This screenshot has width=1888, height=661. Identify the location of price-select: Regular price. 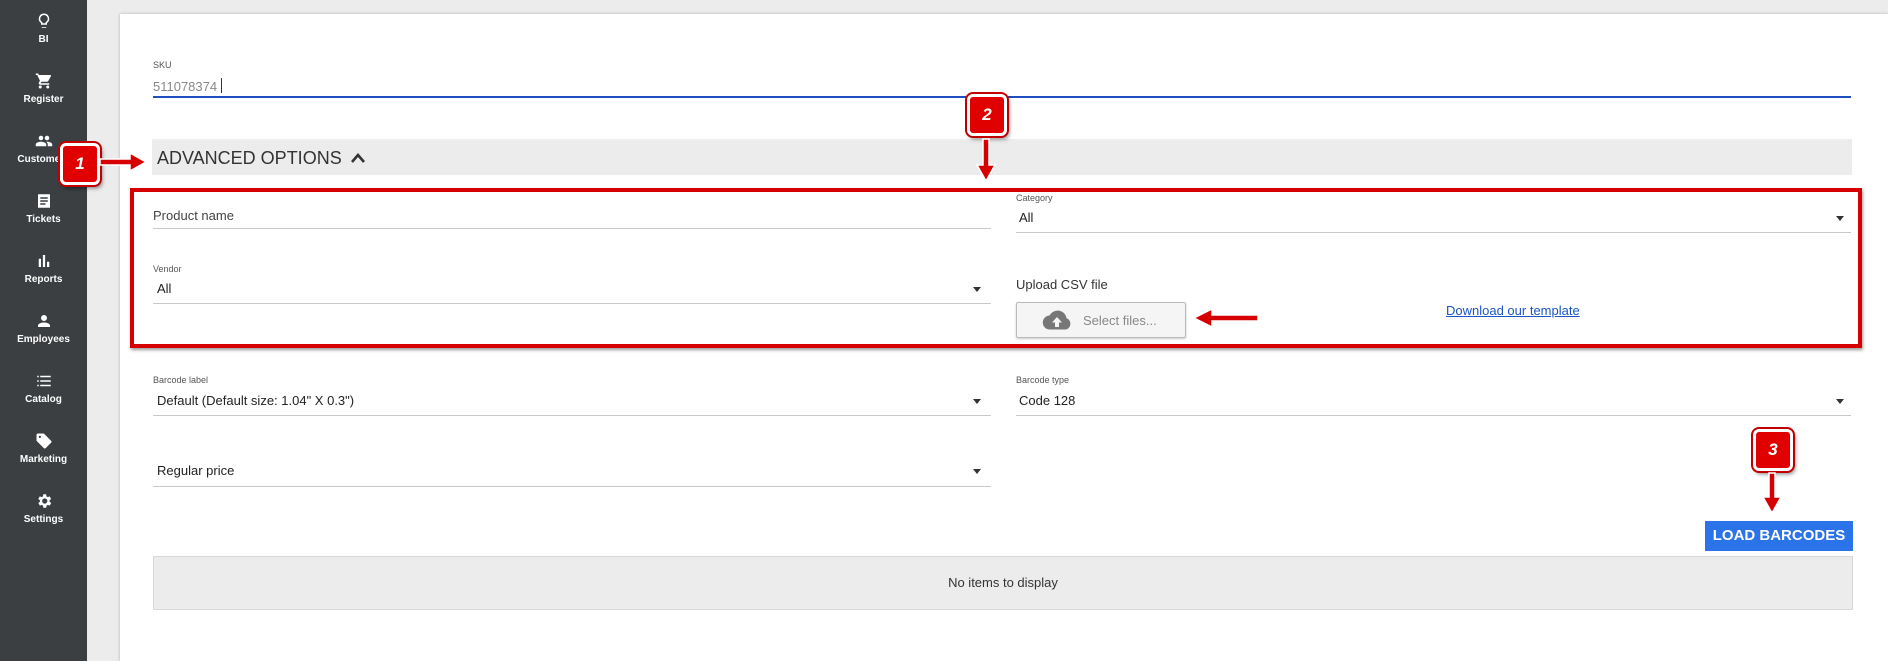
(195, 470).